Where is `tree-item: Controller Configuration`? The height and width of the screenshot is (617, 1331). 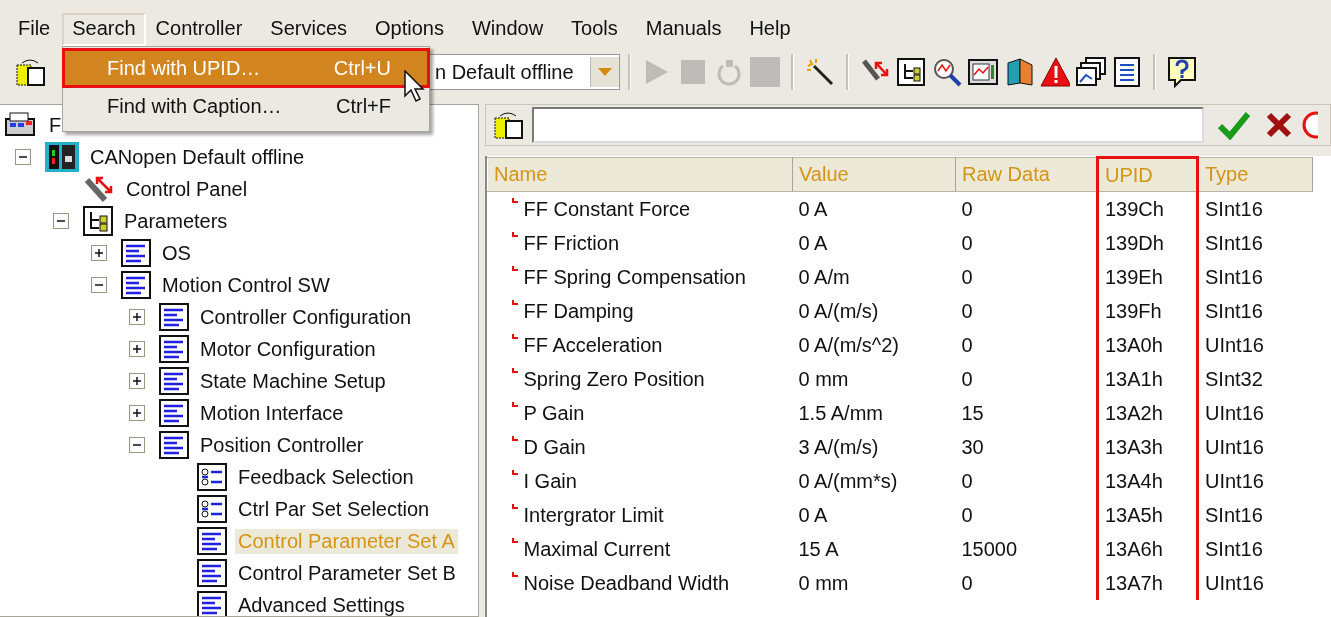
tree-item: Controller Configuration is located at coordinates (306, 317).